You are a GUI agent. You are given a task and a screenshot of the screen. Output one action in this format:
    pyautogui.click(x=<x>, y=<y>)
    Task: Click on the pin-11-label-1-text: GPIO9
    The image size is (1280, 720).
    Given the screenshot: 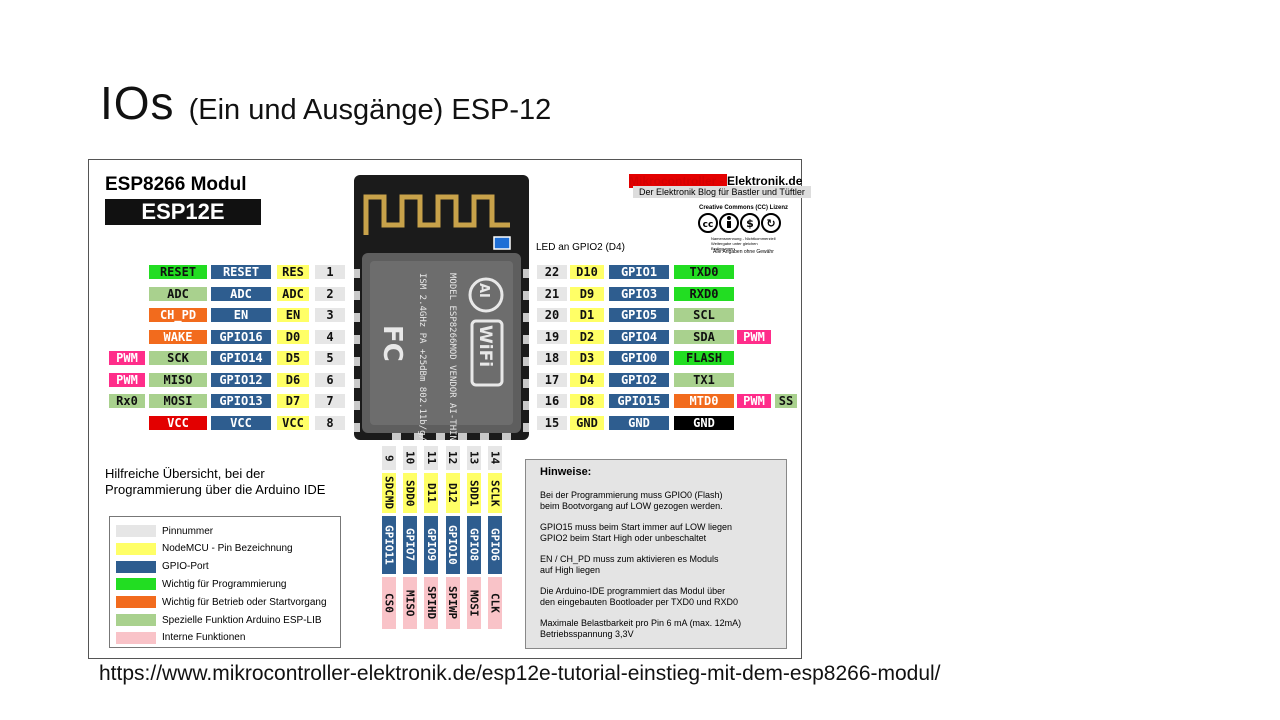 What is the action you would take?
    pyautogui.click(x=431, y=545)
    